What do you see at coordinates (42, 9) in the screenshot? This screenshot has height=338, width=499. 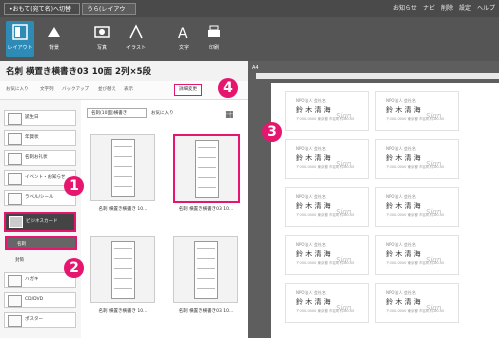 I see `tab-front: •おもて(宛て名)へ切替` at bounding box center [42, 9].